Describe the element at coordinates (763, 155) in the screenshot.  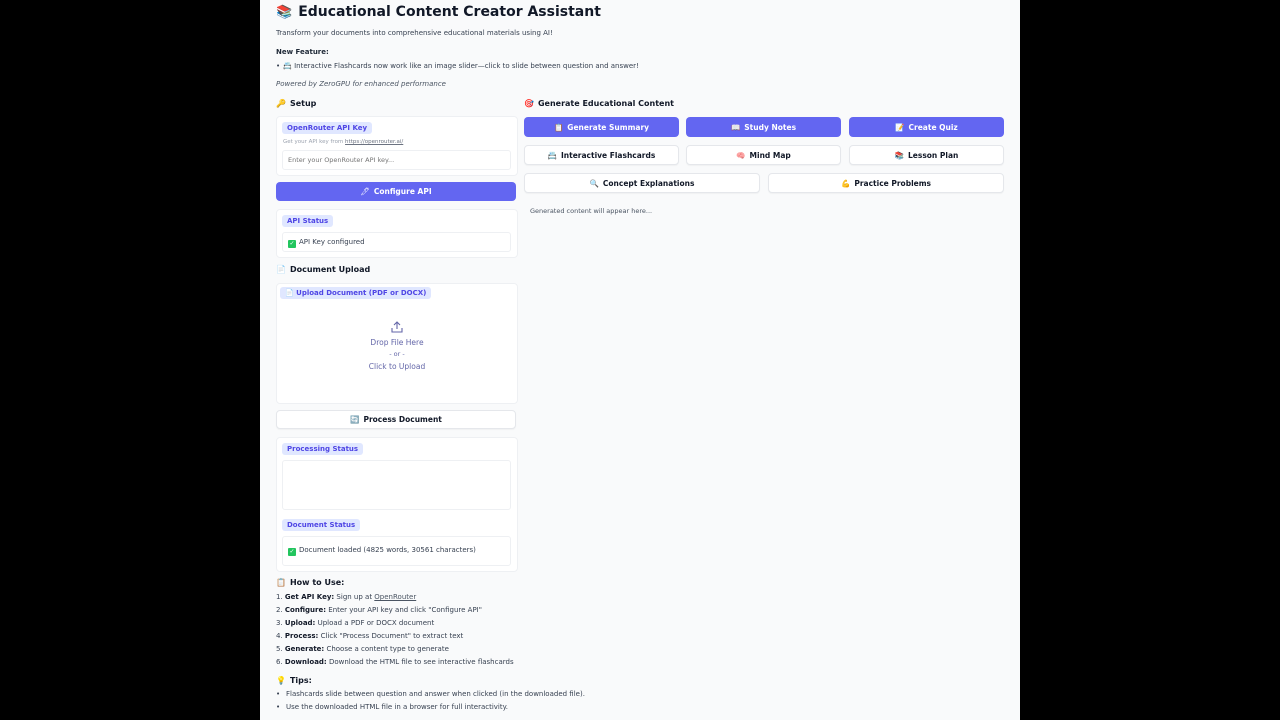
I see `mind-map-button: 🧠 Mind Map` at that location.